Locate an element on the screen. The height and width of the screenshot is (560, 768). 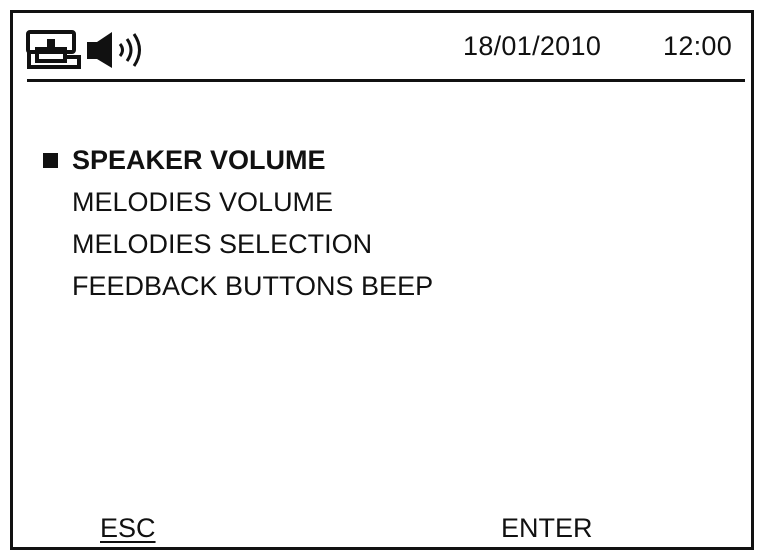
status-bar: 18/01/2010 12:00 is located at coordinates (382, 45).